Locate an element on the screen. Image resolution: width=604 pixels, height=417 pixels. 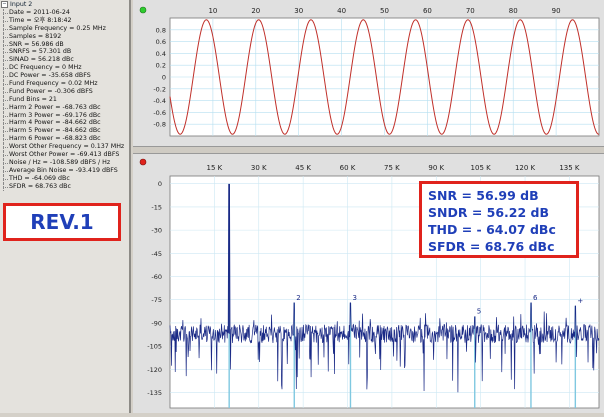
waveform-x-tick: 60 is located at coordinates (427, 11).